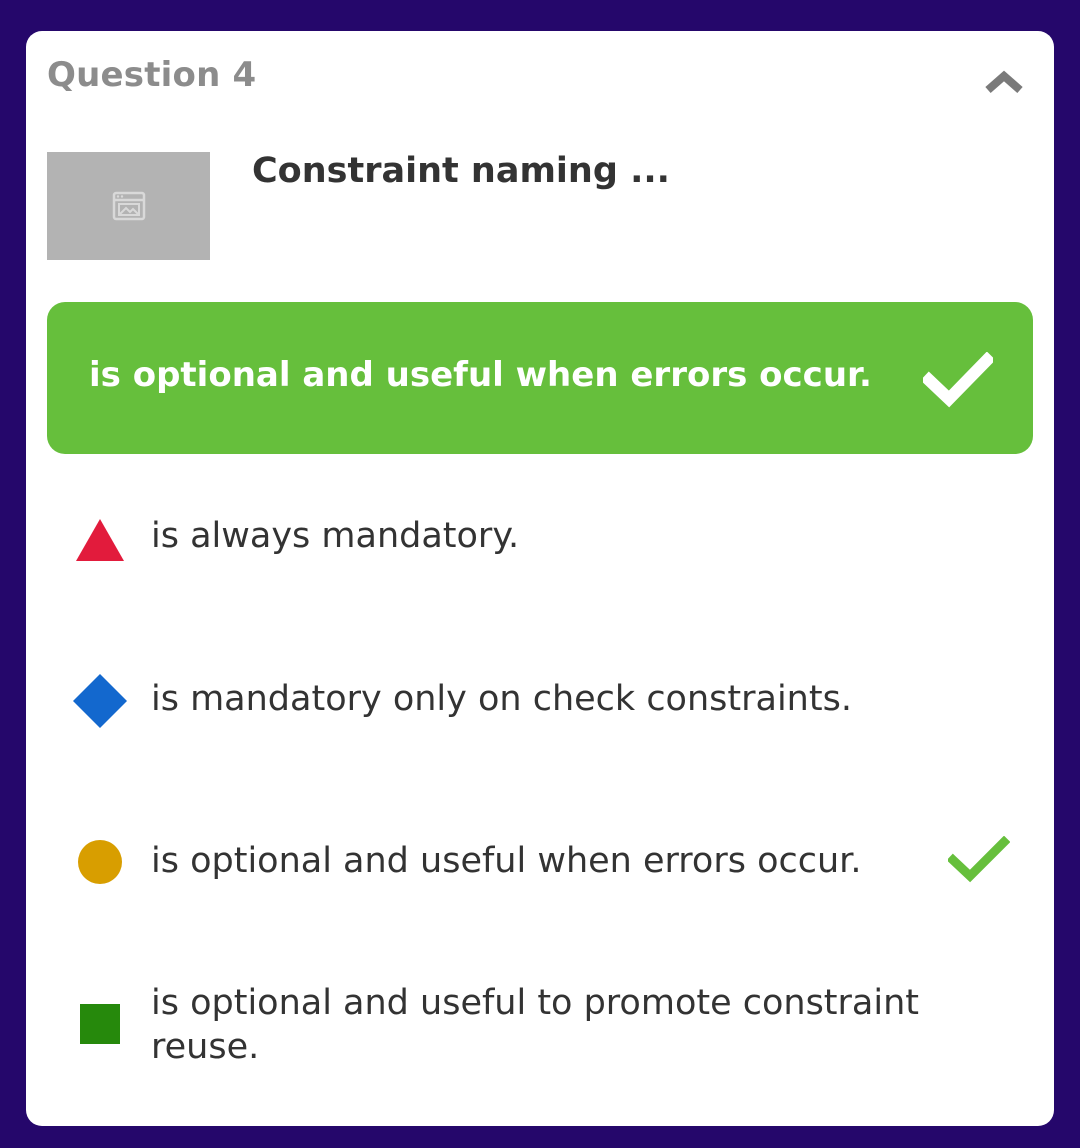 The width and height of the screenshot is (1080, 1148). I want to click on answer-option-2: is mandatory only on check constraints., so click(540, 702).